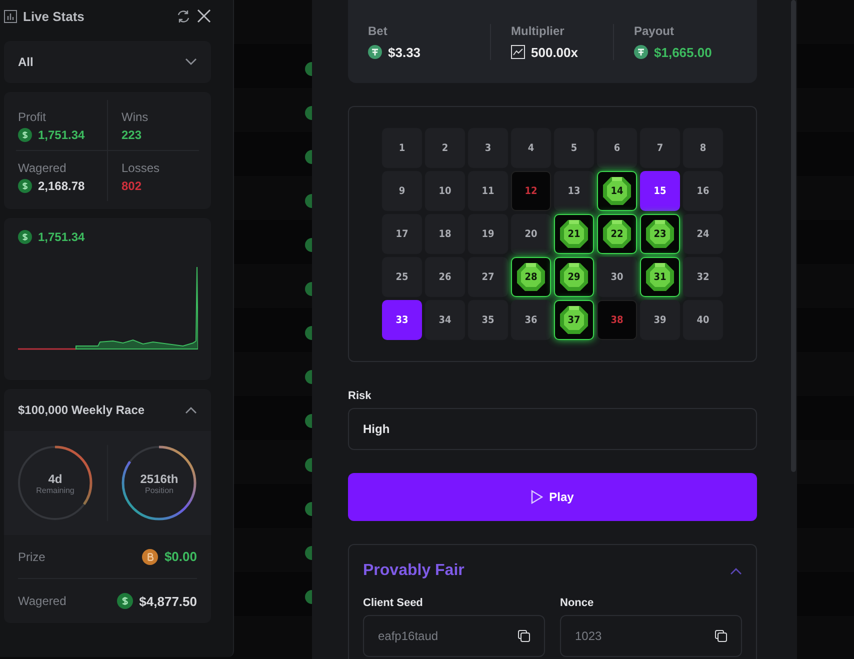 This screenshot has height=659, width=854. What do you see at coordinates (413, 571) in the screenshot?
I see `section-title: Provably Fair` at bounding box center [413, 571].